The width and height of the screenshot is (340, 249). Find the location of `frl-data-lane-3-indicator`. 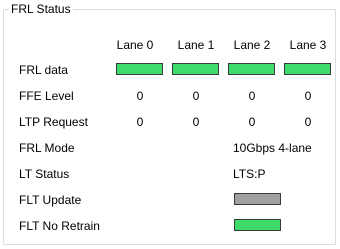

frl-data-lane-3-indicator is located at coordinates (307, 69).